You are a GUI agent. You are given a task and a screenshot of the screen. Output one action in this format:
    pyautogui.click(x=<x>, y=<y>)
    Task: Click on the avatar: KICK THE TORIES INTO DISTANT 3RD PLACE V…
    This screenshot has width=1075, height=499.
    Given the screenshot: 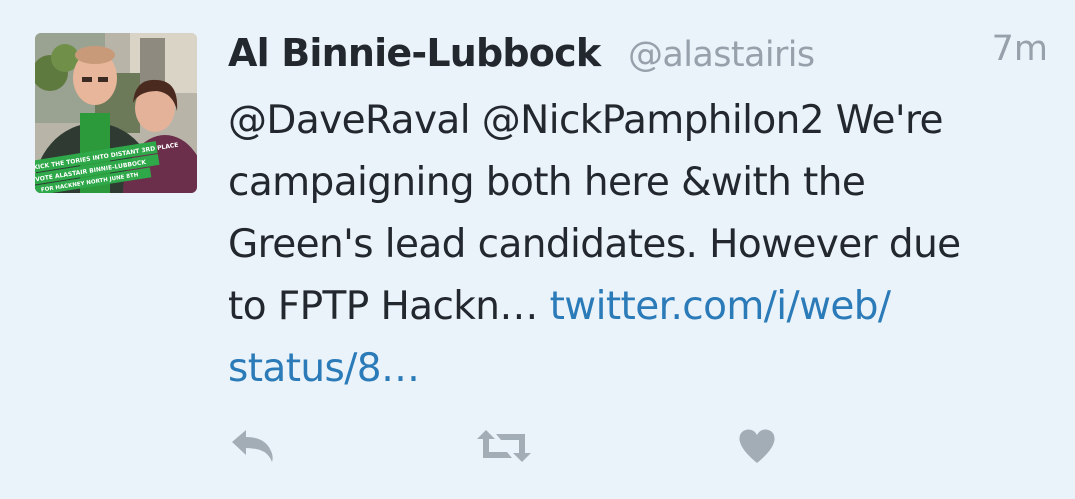 What is the action you would take?
    pyautogui.click(x=116, y=113)
    